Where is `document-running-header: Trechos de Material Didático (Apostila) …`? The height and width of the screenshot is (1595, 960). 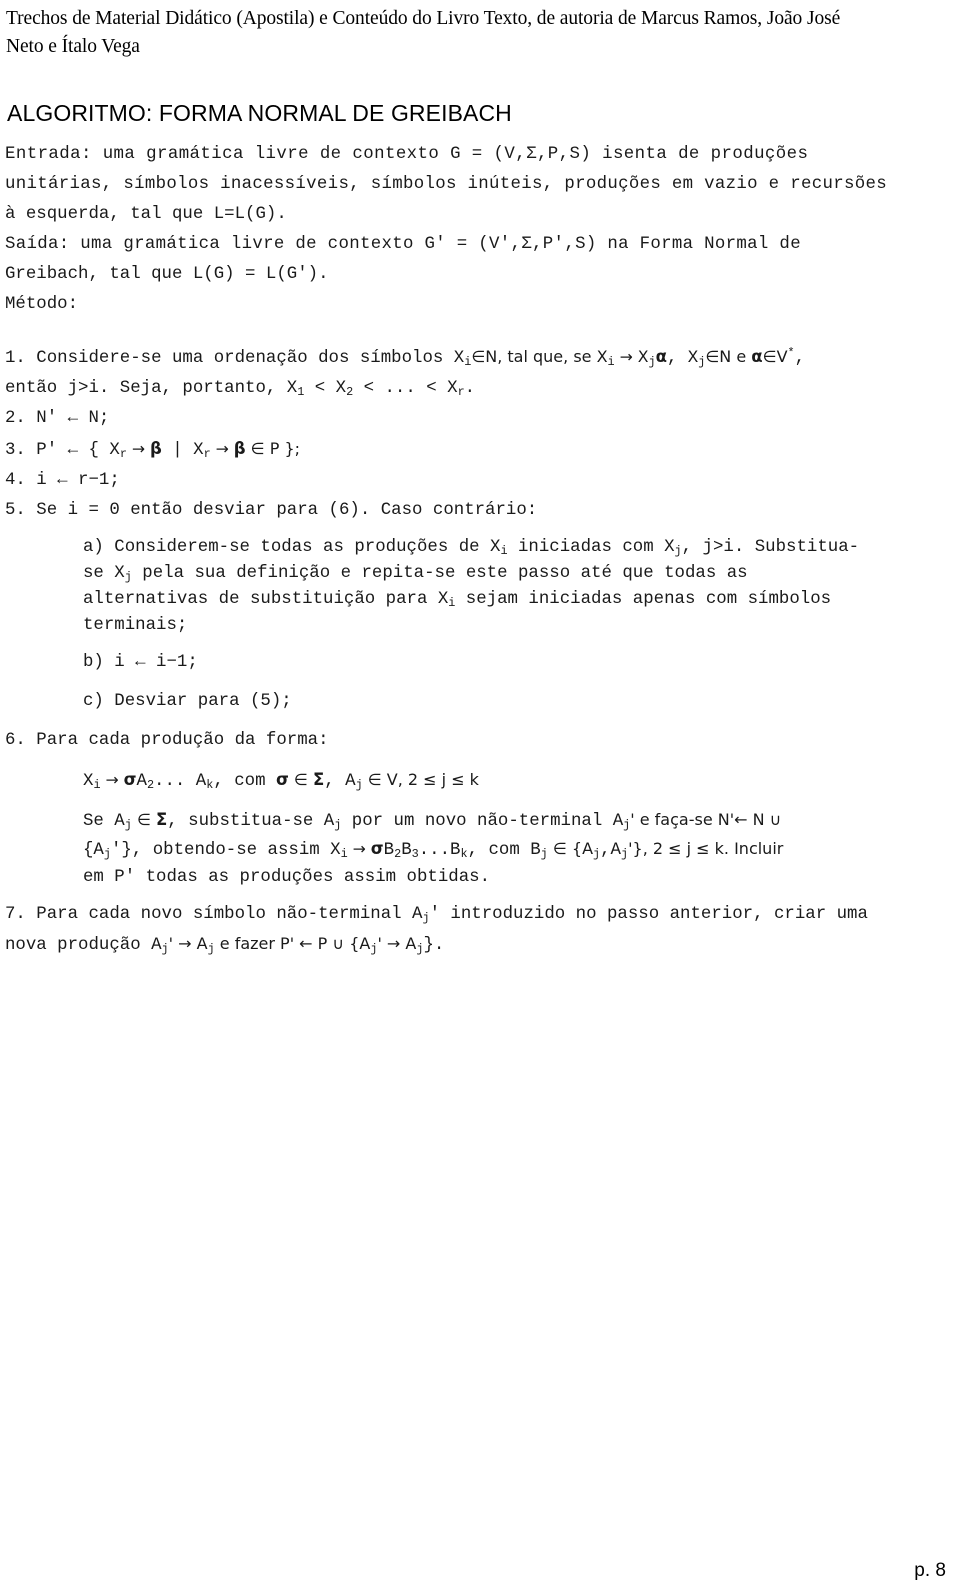
document-running-header: Trechos de Material Didático (Apostila) … is located at coordinates (471, 33).